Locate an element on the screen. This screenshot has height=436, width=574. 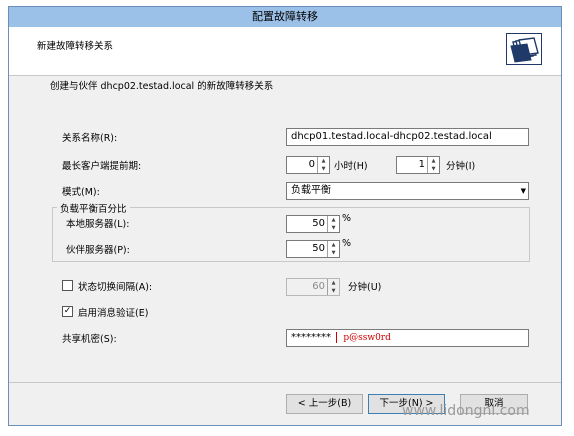
local-percent-sign: % is located at coordinates (347, 218).